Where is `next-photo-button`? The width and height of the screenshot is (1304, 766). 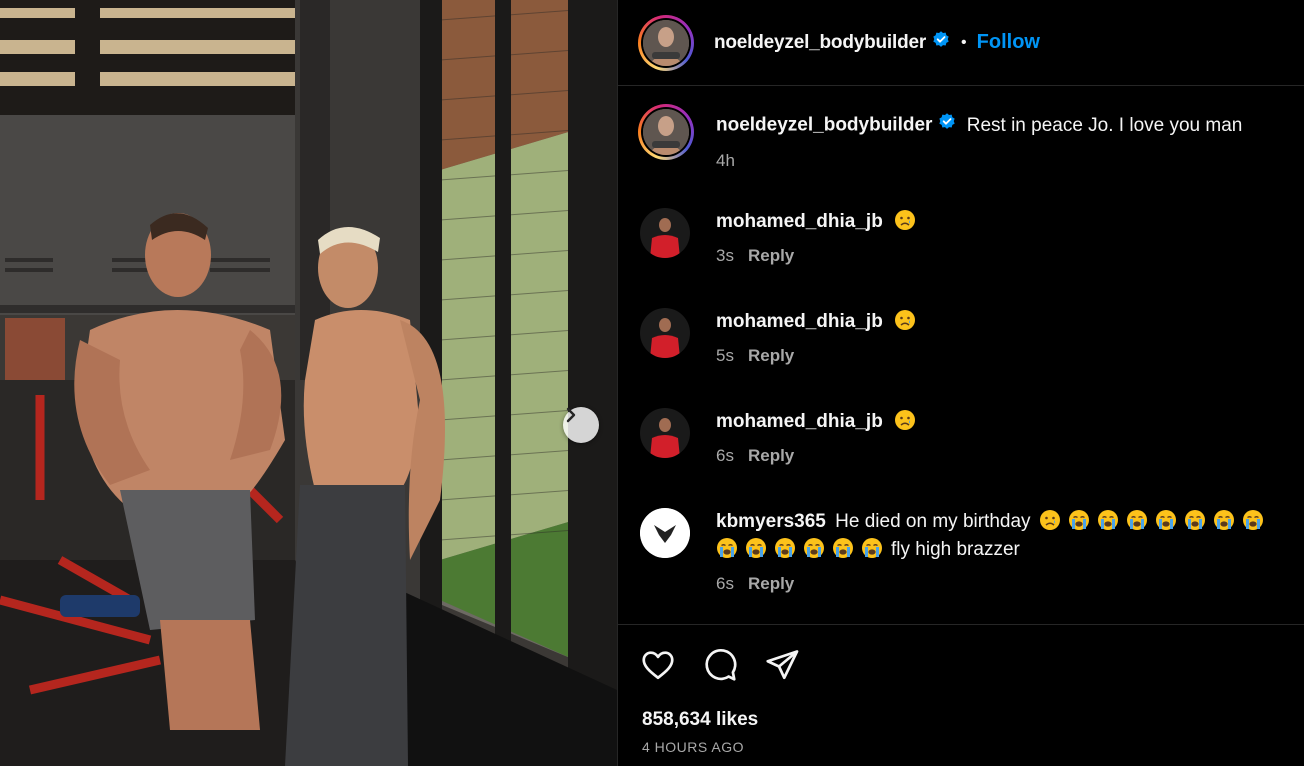 next-photo-button is located at coordinates (581, 425).